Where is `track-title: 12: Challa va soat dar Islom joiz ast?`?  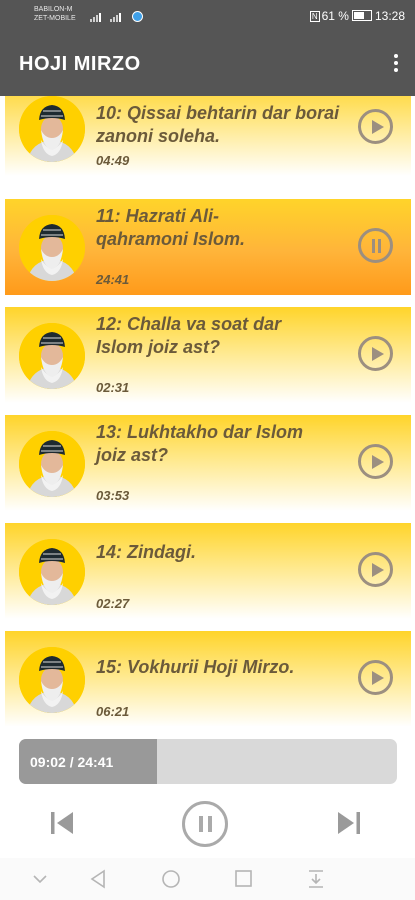
track-title: 12: Challa va soat dar Islom joiz ast? is located at coordinates (189, 335).